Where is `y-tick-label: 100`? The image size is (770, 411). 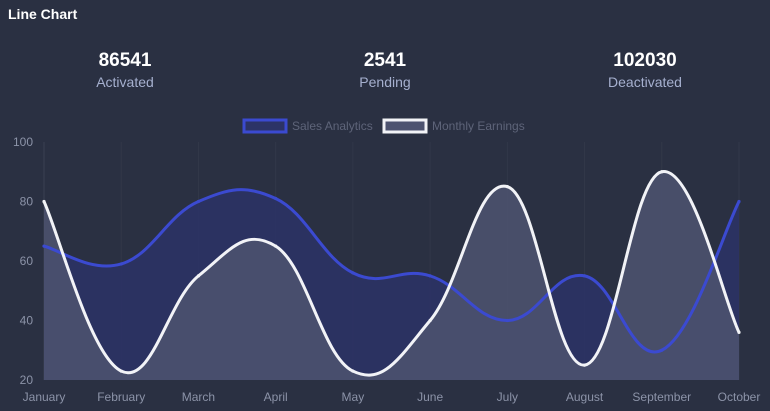
y-tick-label: 100 is located at coordinates (23, 142).